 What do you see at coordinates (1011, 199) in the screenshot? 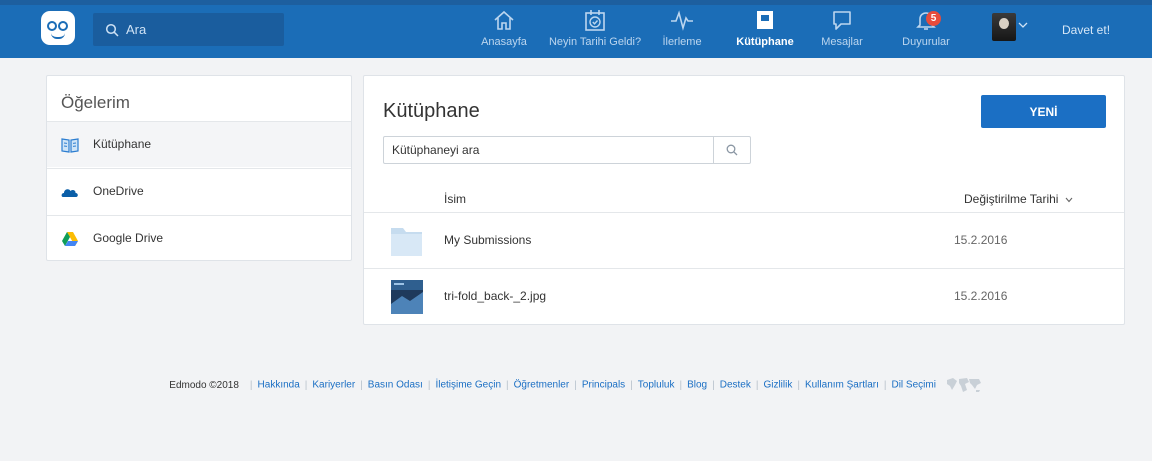
I see `column-header-date-label: Değiştirilme Tarihi` at bounding box center [1011, 199].